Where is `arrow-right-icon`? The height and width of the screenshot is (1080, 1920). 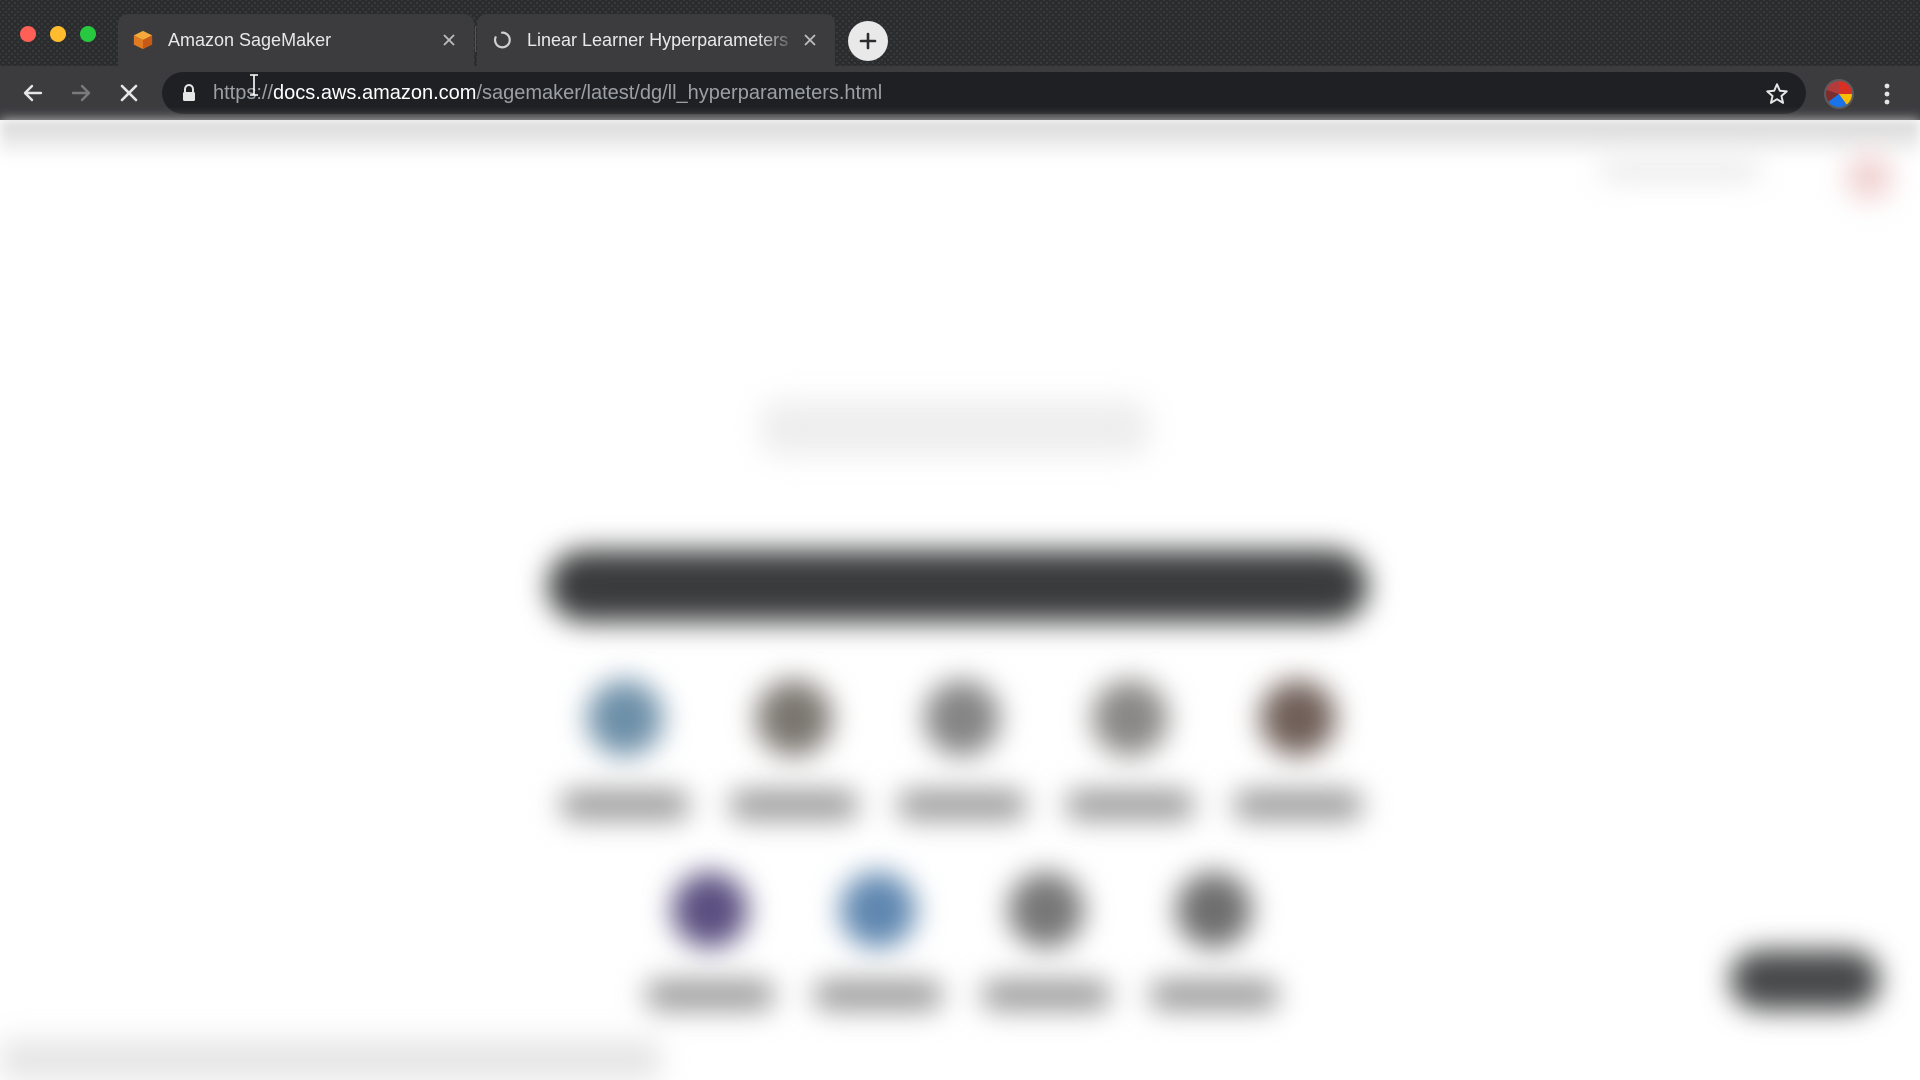 arrow-right-icon is located at coordinates (81, 93).